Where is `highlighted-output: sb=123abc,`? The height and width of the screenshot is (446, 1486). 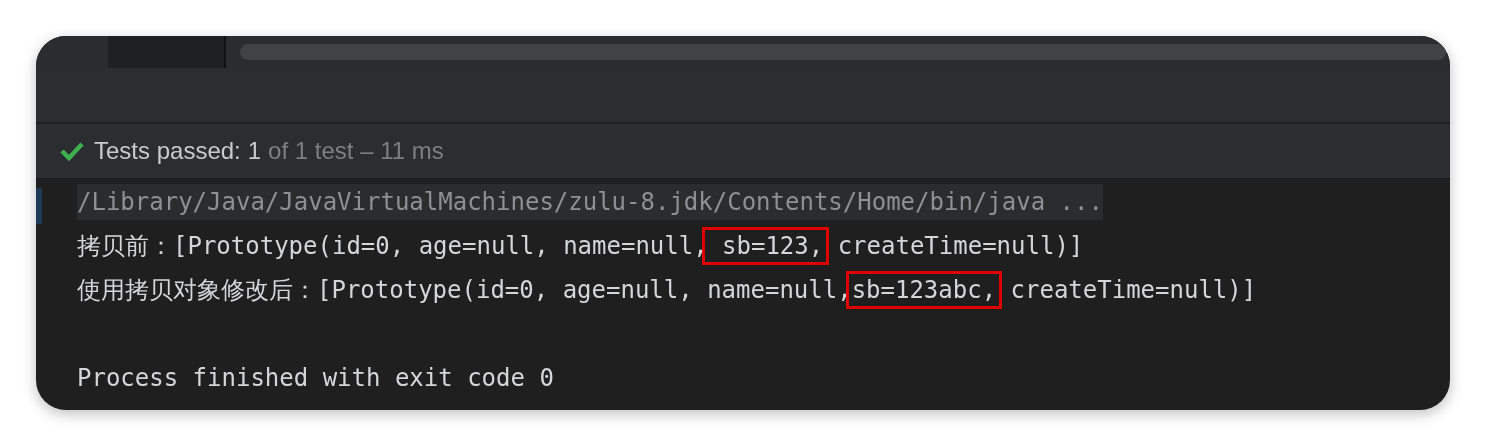
highlighted-output: sb=123abc, is located at coordinates (924, 290).